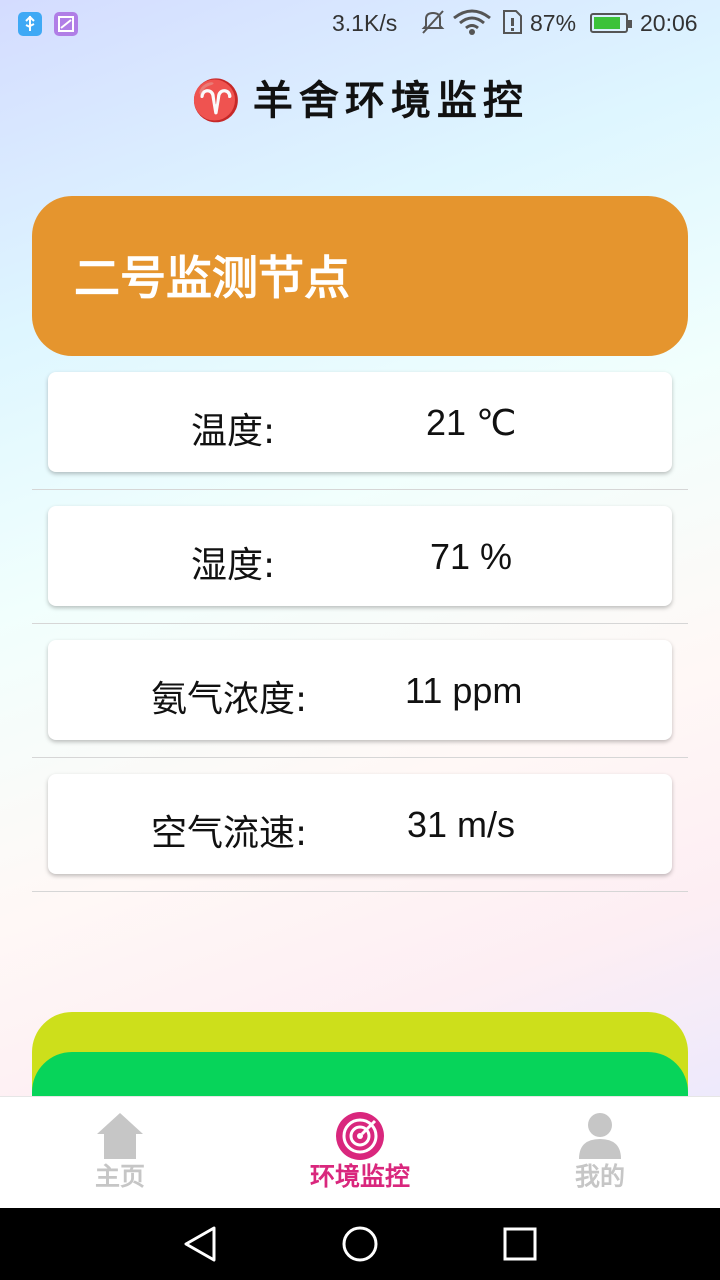  I want to click on wifi-icon, so click(472, 25).